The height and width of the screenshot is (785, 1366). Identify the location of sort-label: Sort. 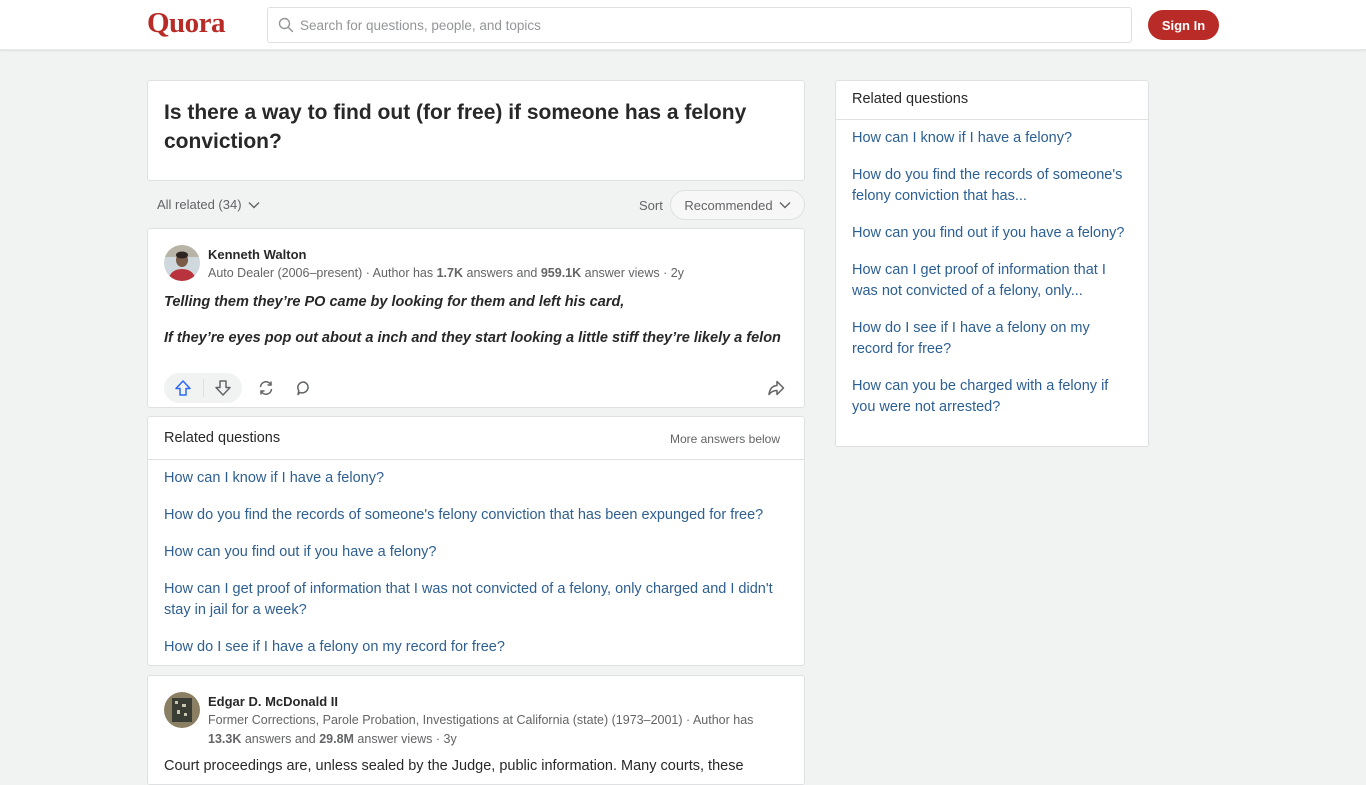
(651, 205).